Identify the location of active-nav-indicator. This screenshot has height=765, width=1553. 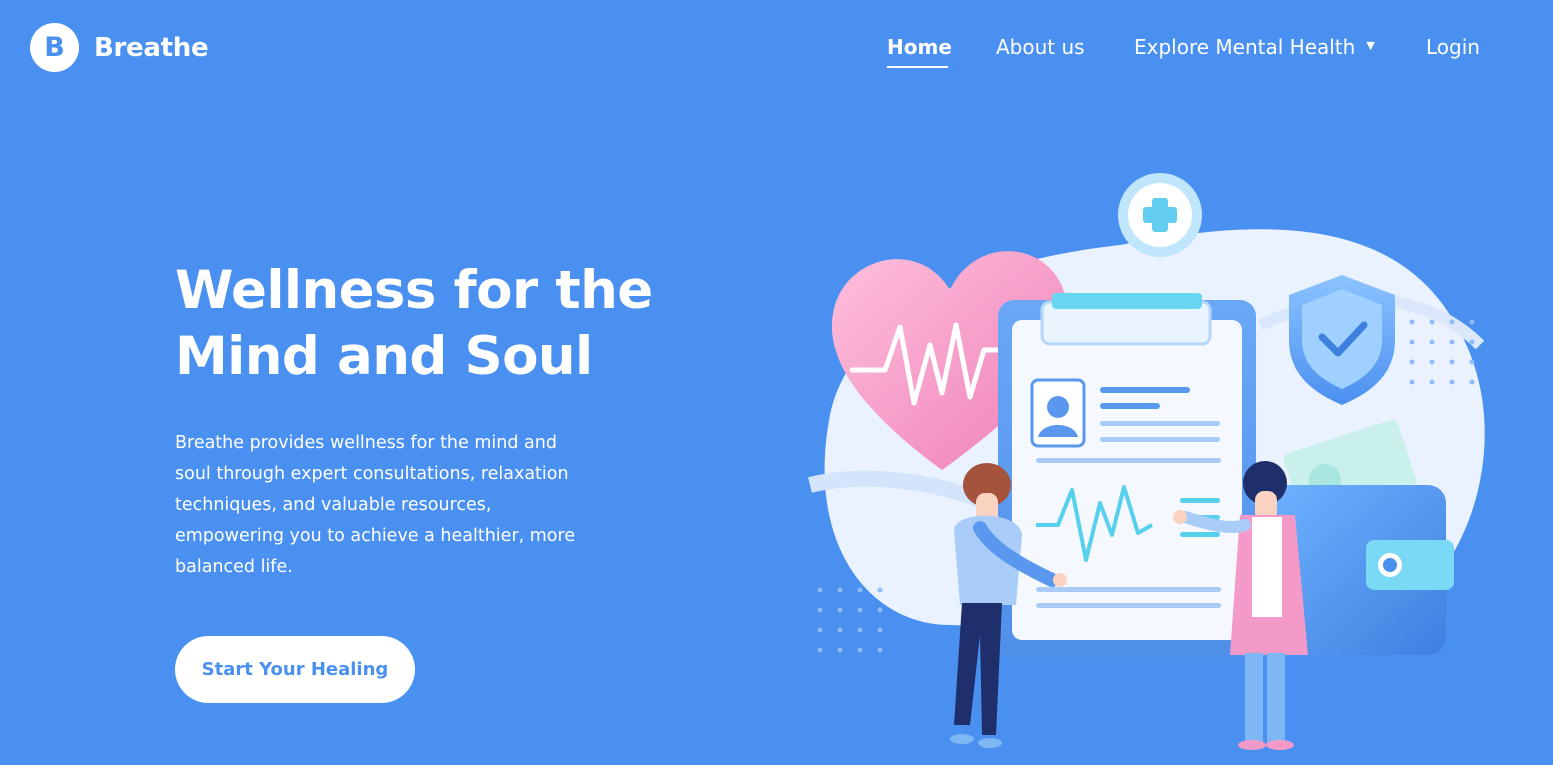
(917, 67).